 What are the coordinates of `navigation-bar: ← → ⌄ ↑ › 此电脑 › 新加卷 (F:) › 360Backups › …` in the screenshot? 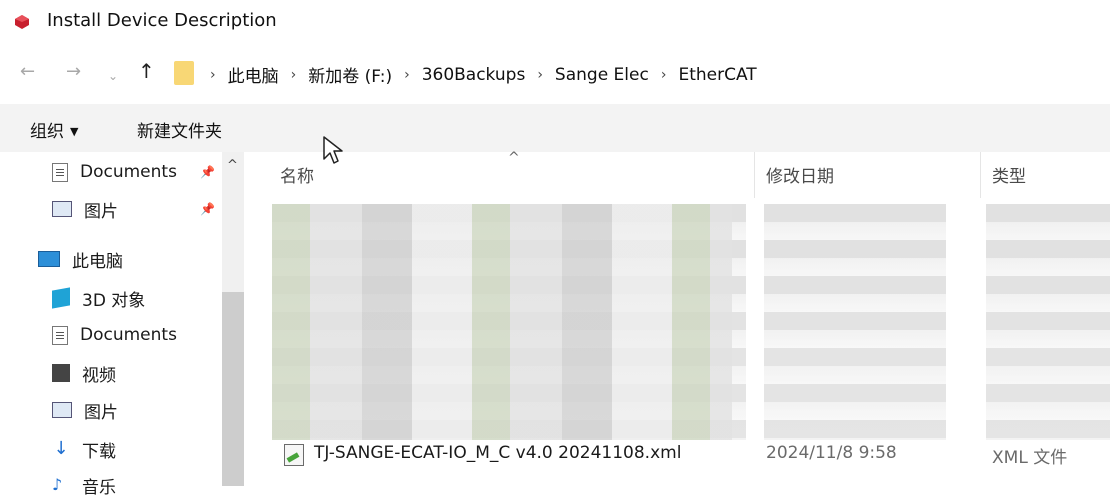 It's located at (555, 72).